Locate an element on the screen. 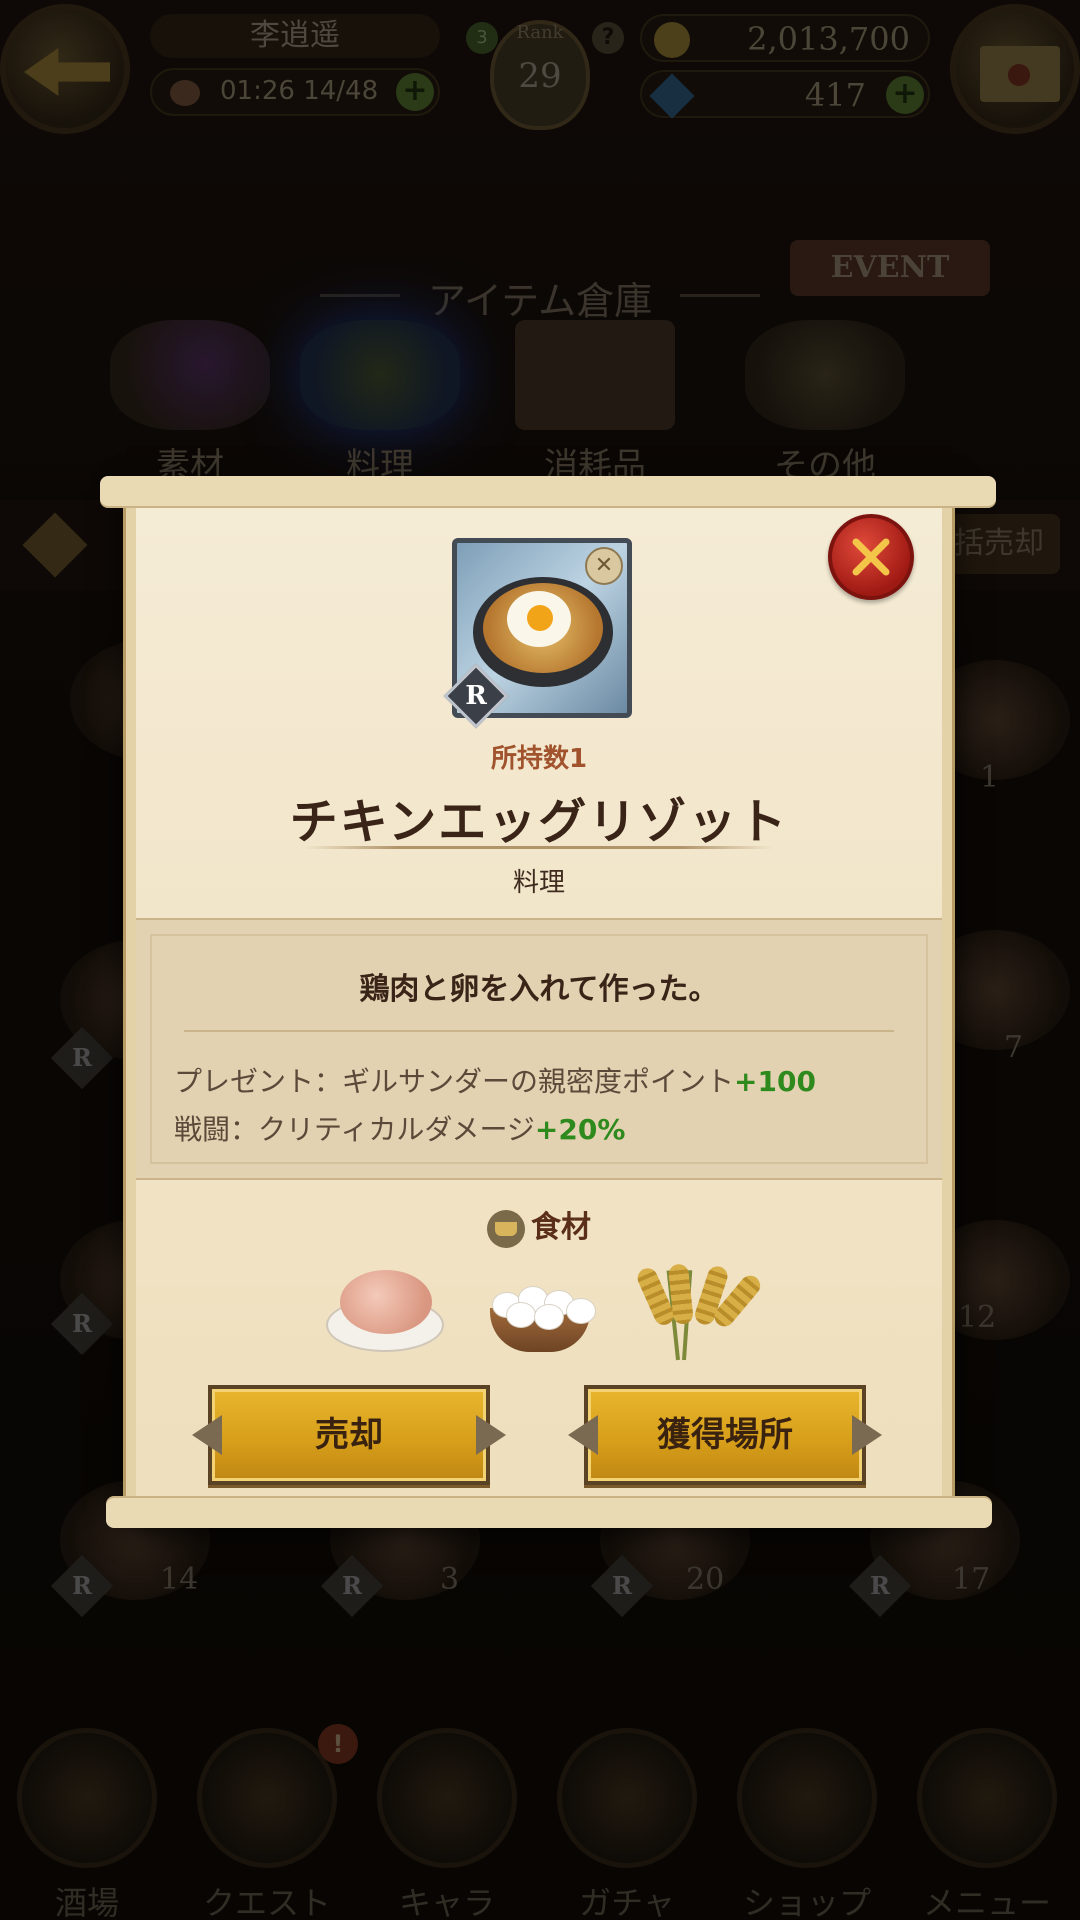  acquisition-location-button: 獲得場所 is located at coordinates (725, 1435).